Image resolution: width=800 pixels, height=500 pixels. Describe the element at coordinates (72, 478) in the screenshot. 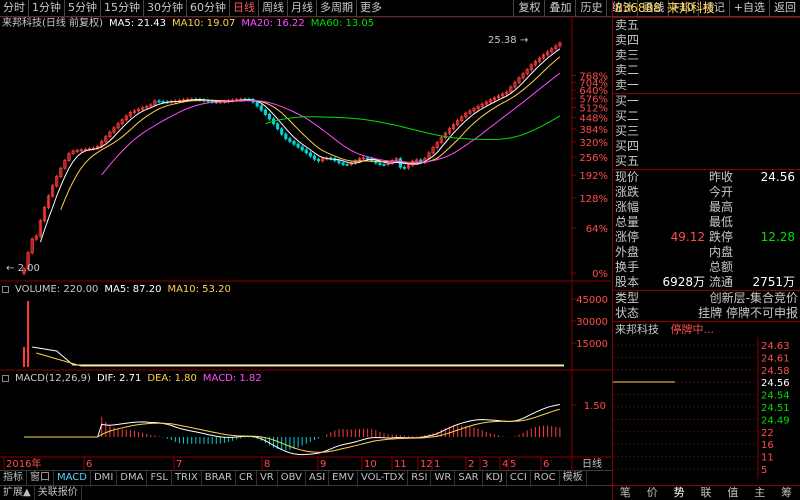

I see `indicator-tab-2: MACD` at that location.